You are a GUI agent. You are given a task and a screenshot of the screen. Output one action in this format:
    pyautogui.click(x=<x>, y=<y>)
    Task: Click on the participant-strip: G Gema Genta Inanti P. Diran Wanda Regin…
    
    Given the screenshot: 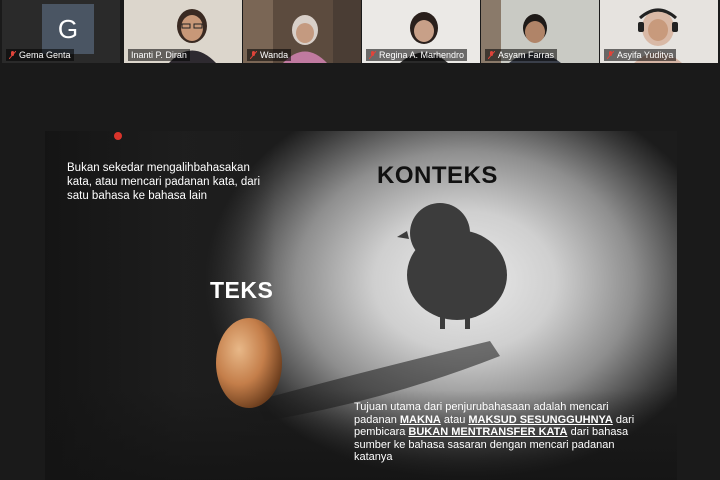 What is the action you would take?
    pyautogui.click(x=360, y=32)
    